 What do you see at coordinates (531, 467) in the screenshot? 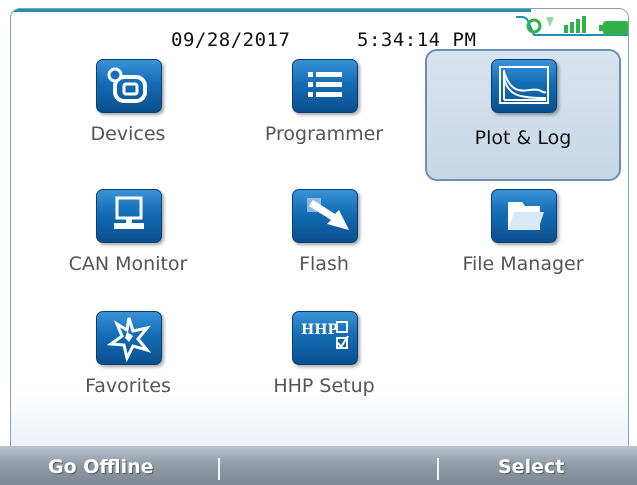
I see `select-button: Select` at bounding box center [531, 467].